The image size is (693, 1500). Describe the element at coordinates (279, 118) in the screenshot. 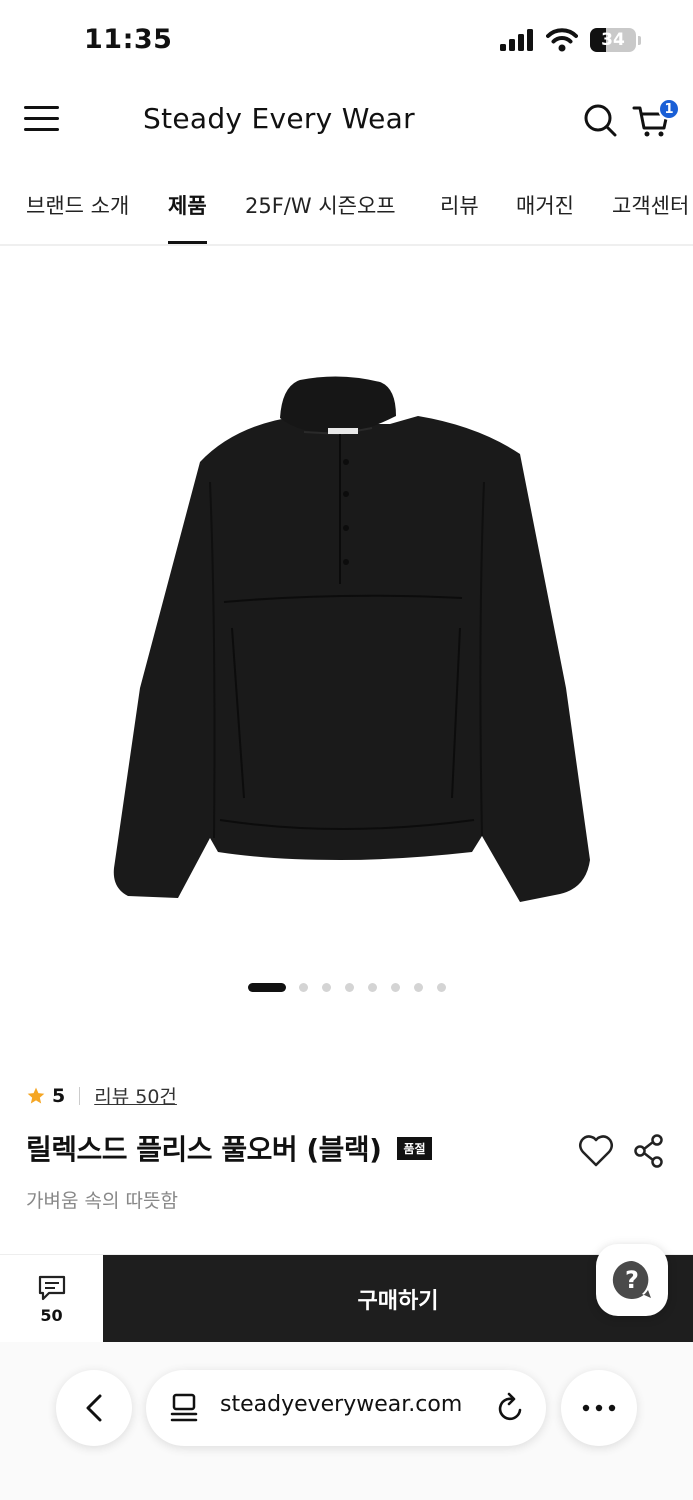

I see `brand-logo: Steady Every Wear` at that location.